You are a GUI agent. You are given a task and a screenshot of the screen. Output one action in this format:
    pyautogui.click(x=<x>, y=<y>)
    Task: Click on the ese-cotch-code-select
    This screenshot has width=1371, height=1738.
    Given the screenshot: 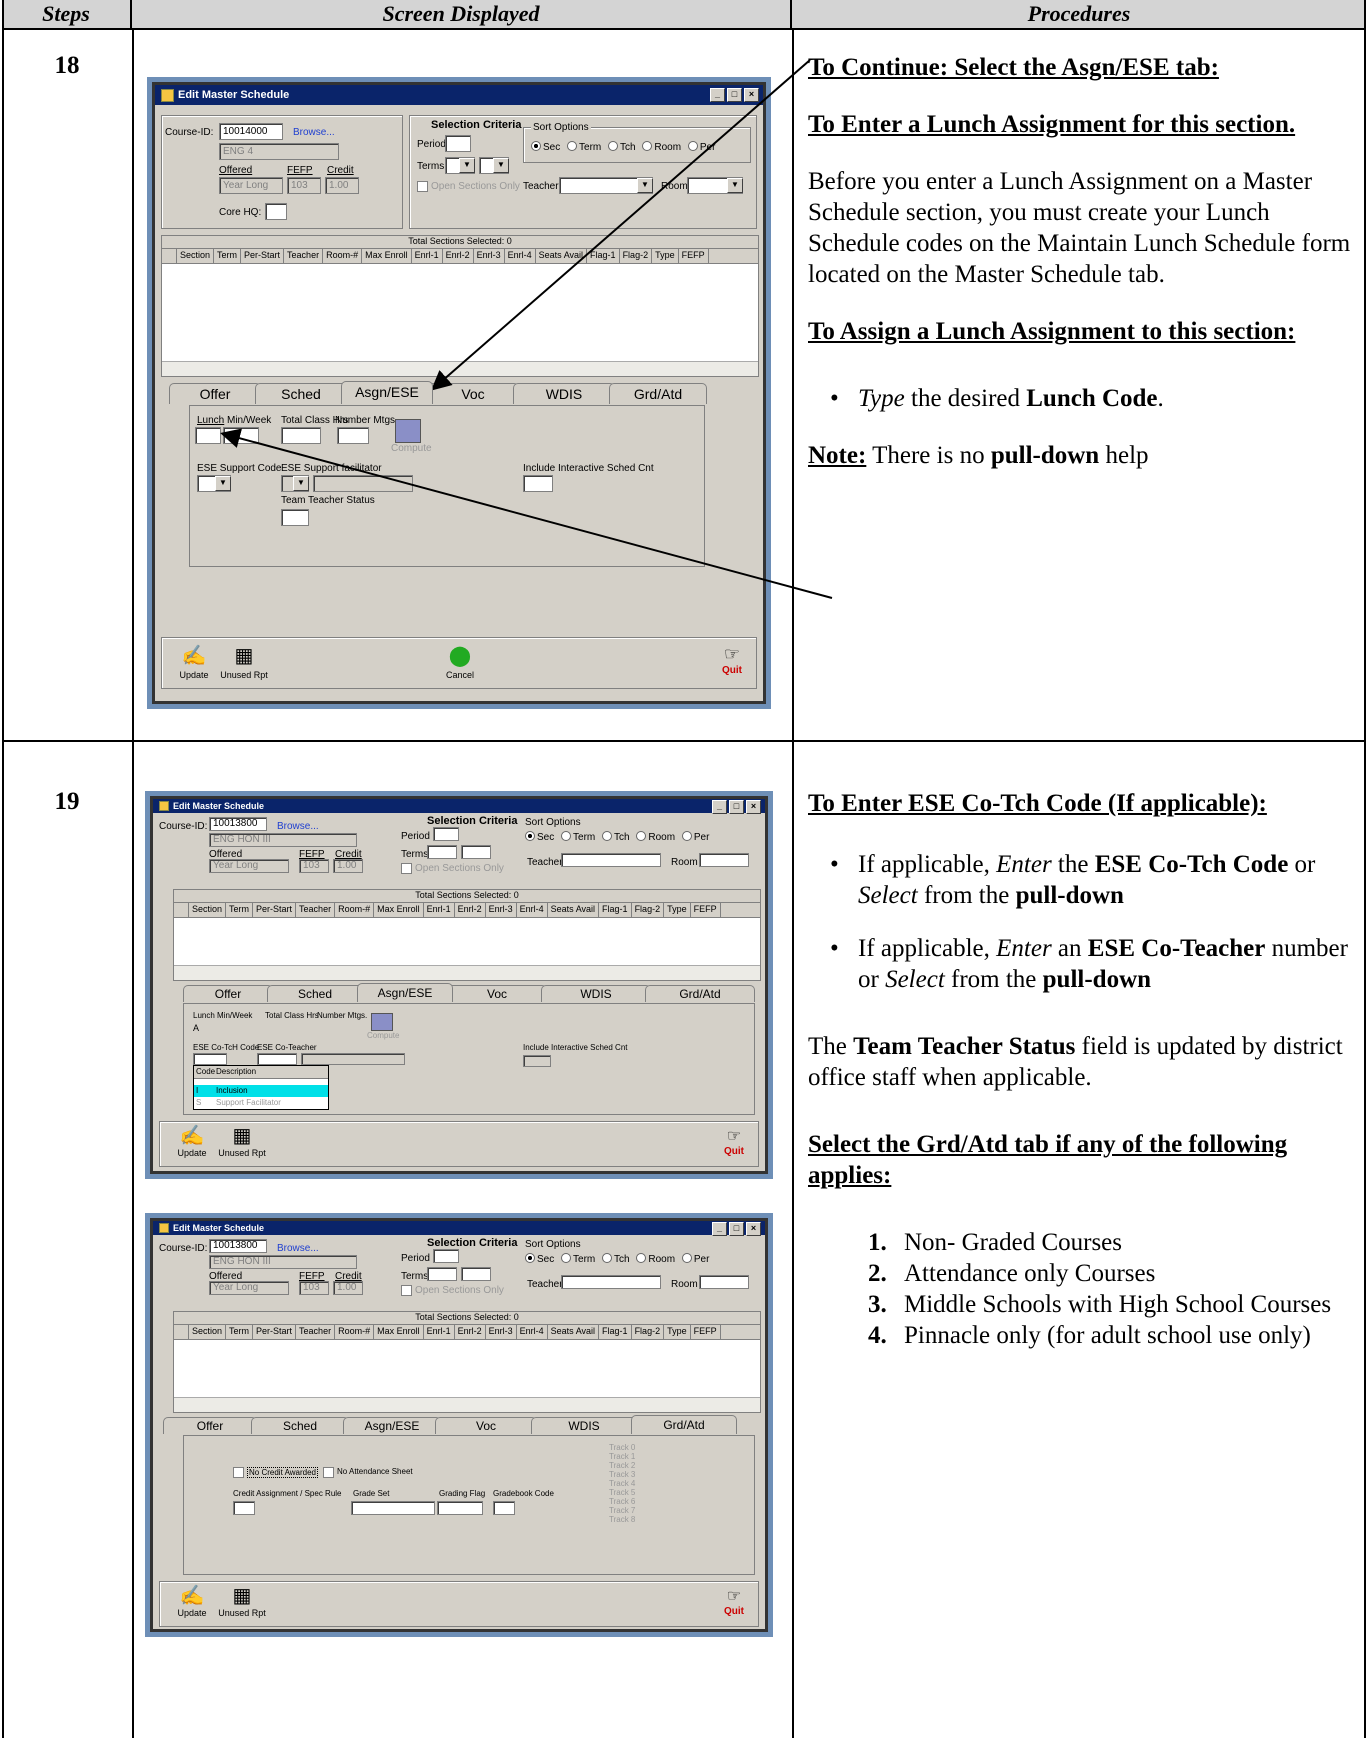 What is the action you would take?
    pyautogui.click(x=210, y=1059)
    